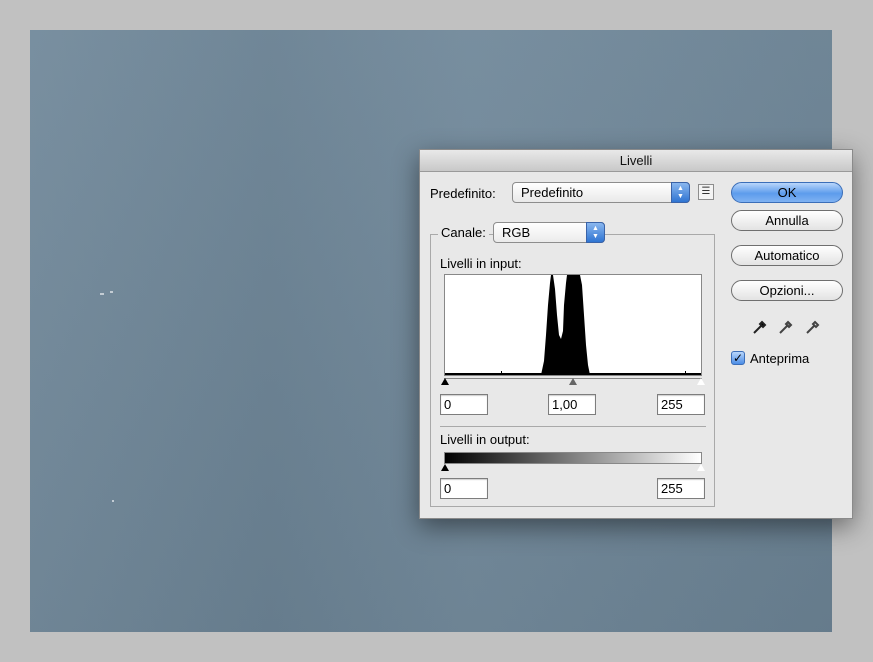 This screenshot has width=873, height=662. I want to click on channel-label: Canale:, so click(463, 232).